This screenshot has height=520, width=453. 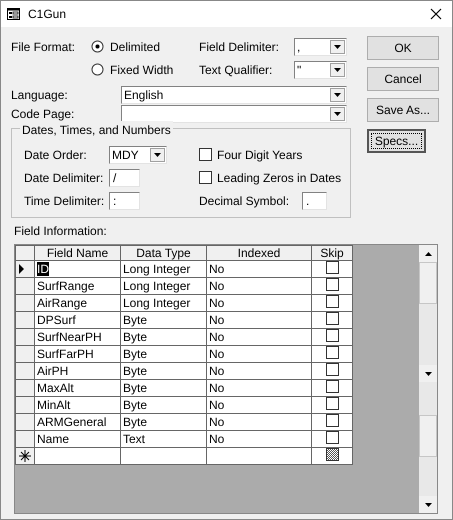 I want to click on decimal-symbol-field: ., so click(x=314, y=201).